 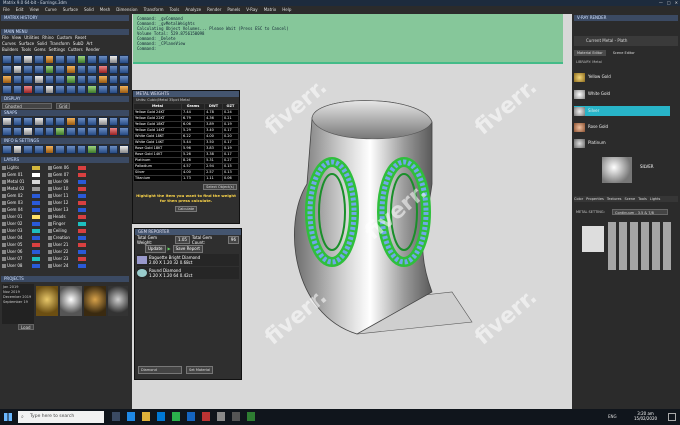 What do you see at coordinates (624, 53) in the screenshot?
I see `tab-scene-editor: Scene Editor` at bounding box center [624, 53].